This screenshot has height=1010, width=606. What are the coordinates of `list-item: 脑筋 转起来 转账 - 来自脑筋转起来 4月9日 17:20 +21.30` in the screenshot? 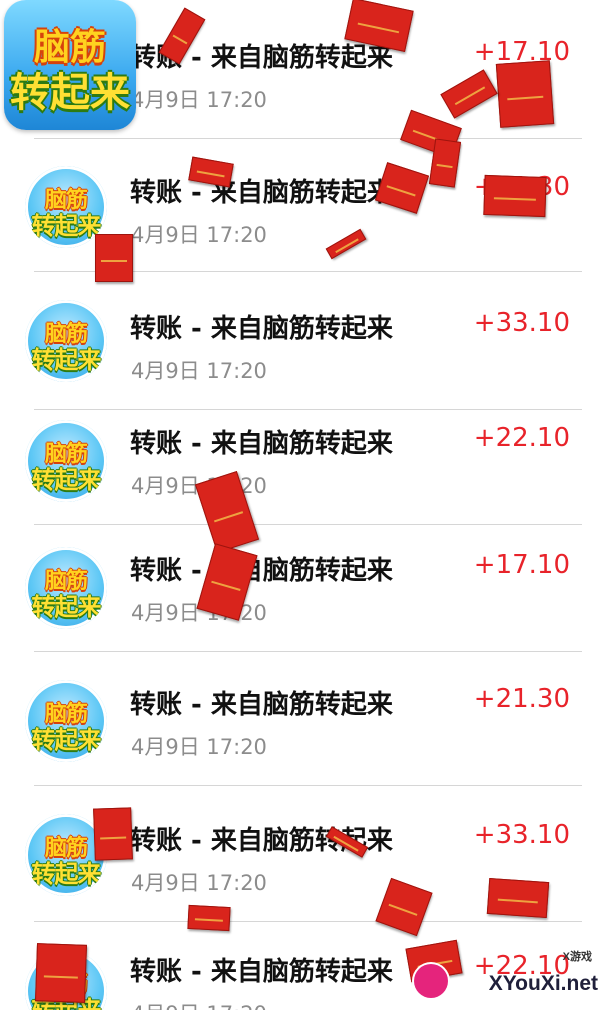 It's located at (303, 718).